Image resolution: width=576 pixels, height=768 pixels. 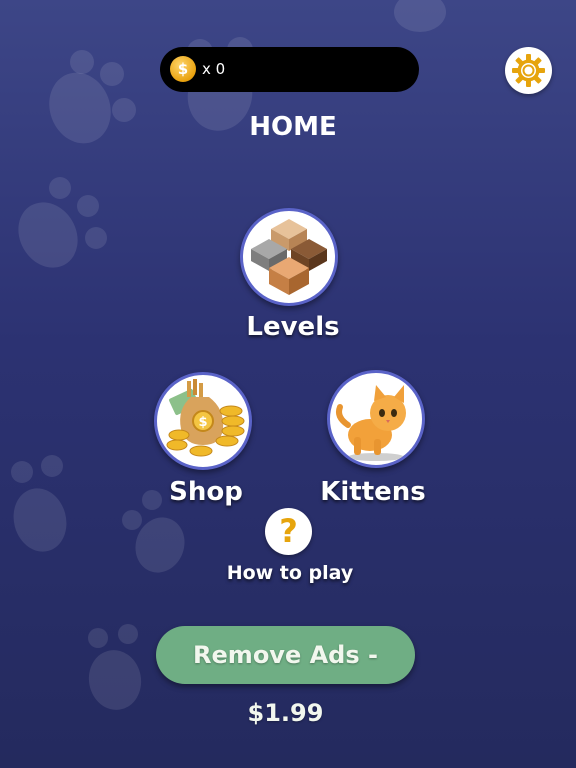 I want to click on shop-button: $, so click(x=203, y=421).